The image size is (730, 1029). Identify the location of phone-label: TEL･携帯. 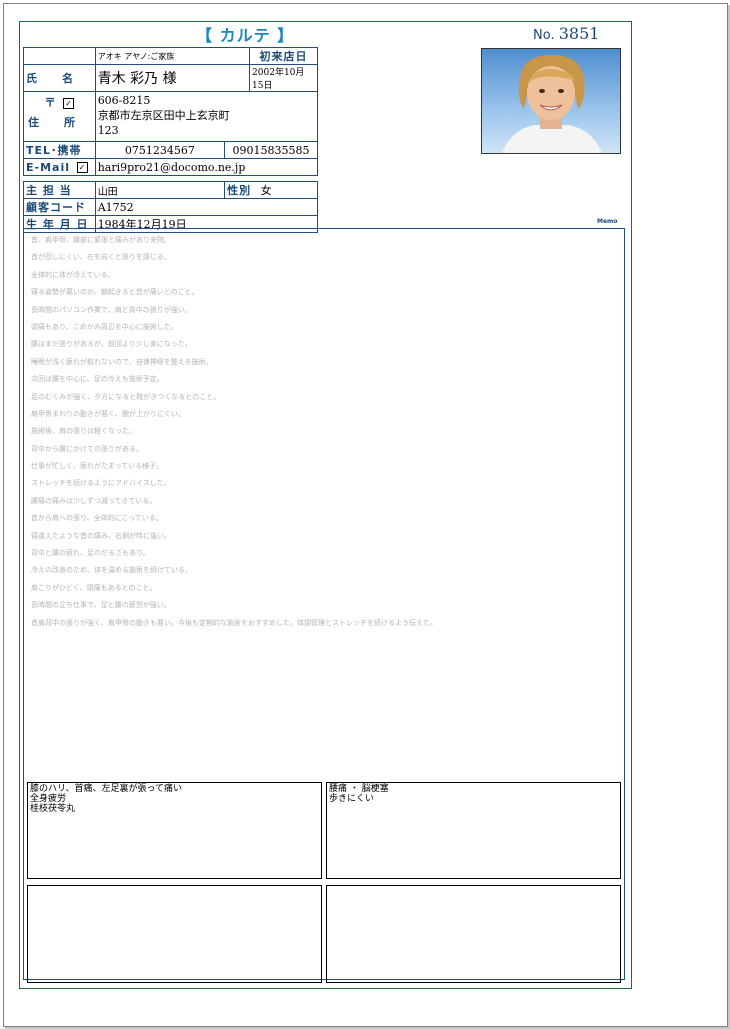
(59, 150).